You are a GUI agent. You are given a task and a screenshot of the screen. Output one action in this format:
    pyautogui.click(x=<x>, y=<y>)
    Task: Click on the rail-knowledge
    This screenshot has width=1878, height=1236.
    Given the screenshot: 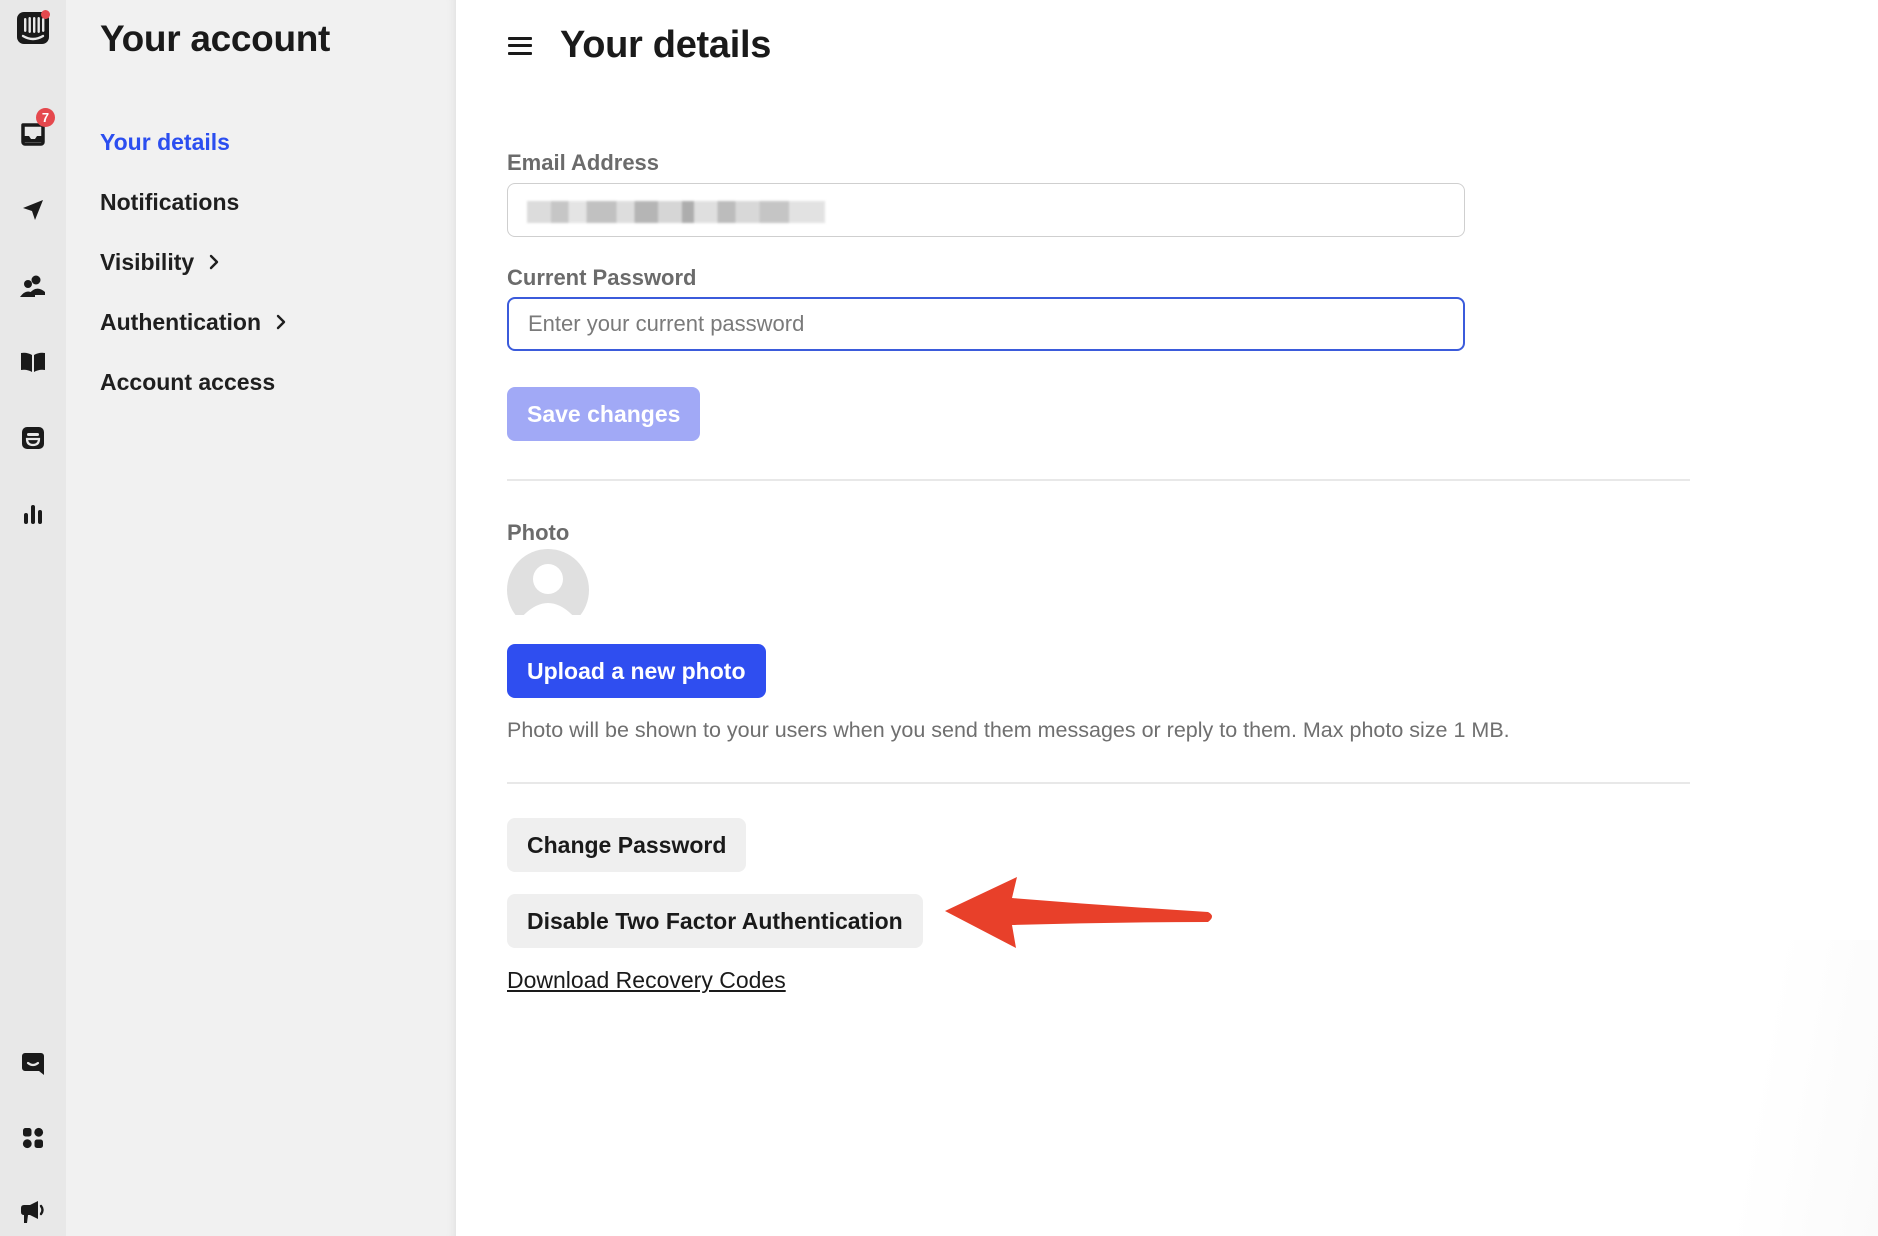 What is the action you would take?
    pyautogui.click(x=33, y=362)
    